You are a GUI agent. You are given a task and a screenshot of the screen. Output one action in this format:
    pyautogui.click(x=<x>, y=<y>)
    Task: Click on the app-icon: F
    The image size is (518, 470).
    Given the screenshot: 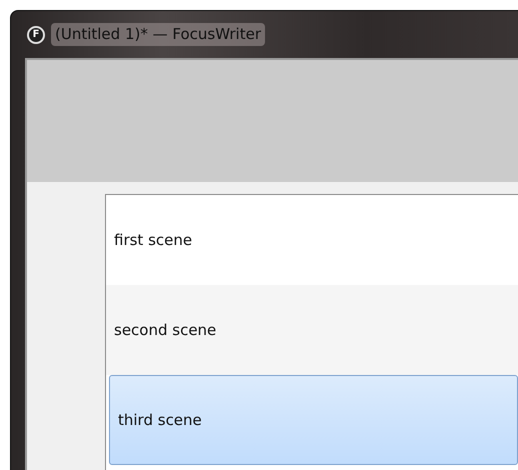 What is the action you would take?
    pyautogui.click(x=36, y=35)
    